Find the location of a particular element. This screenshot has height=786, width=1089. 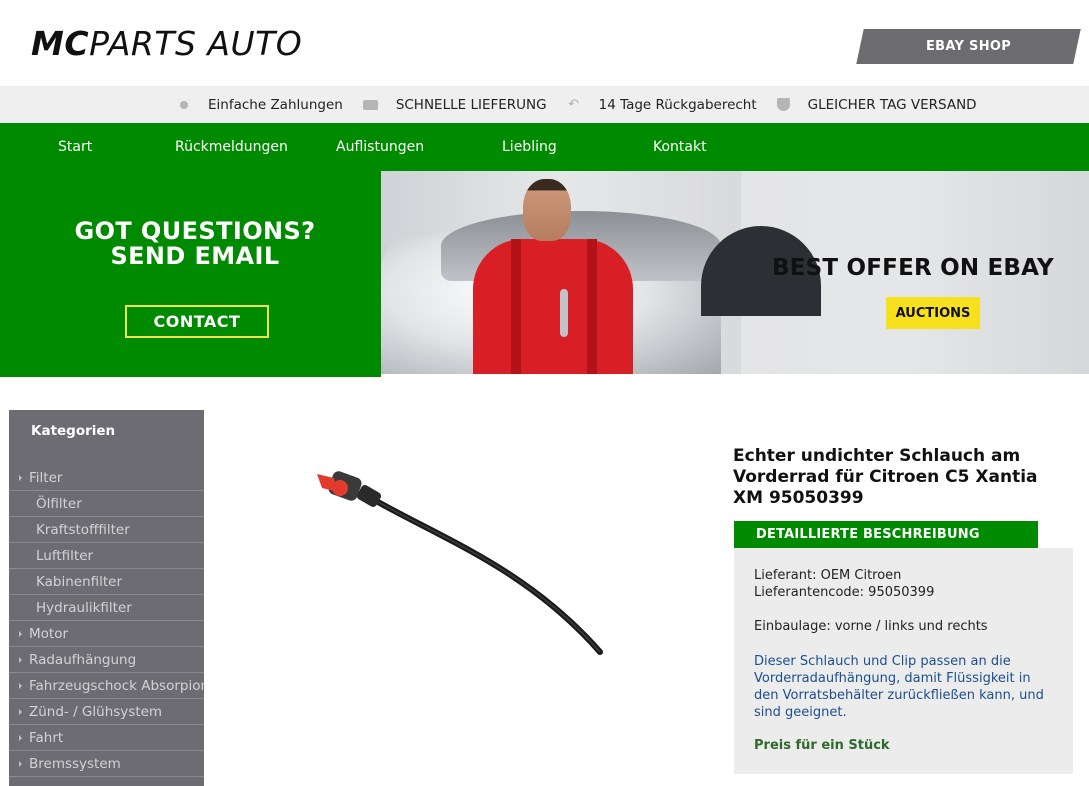

sidebar-category-label: Radaufhängung is located at coordinates (83, 659).